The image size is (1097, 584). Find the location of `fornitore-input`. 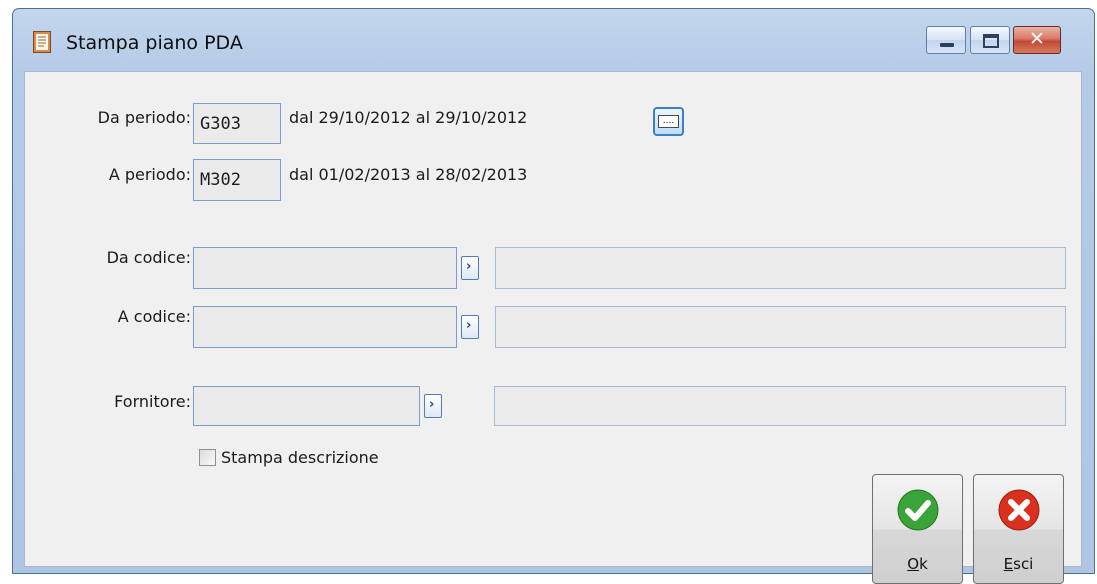

fornitore-input is located at coordinates (306, 406).